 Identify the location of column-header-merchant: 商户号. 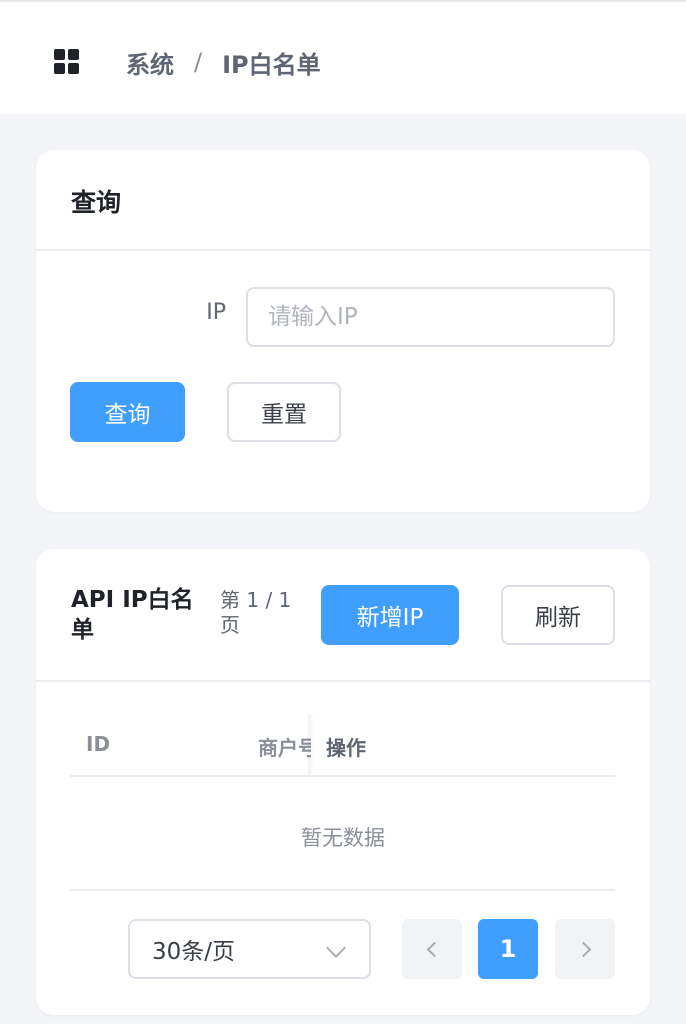
(284, 748).